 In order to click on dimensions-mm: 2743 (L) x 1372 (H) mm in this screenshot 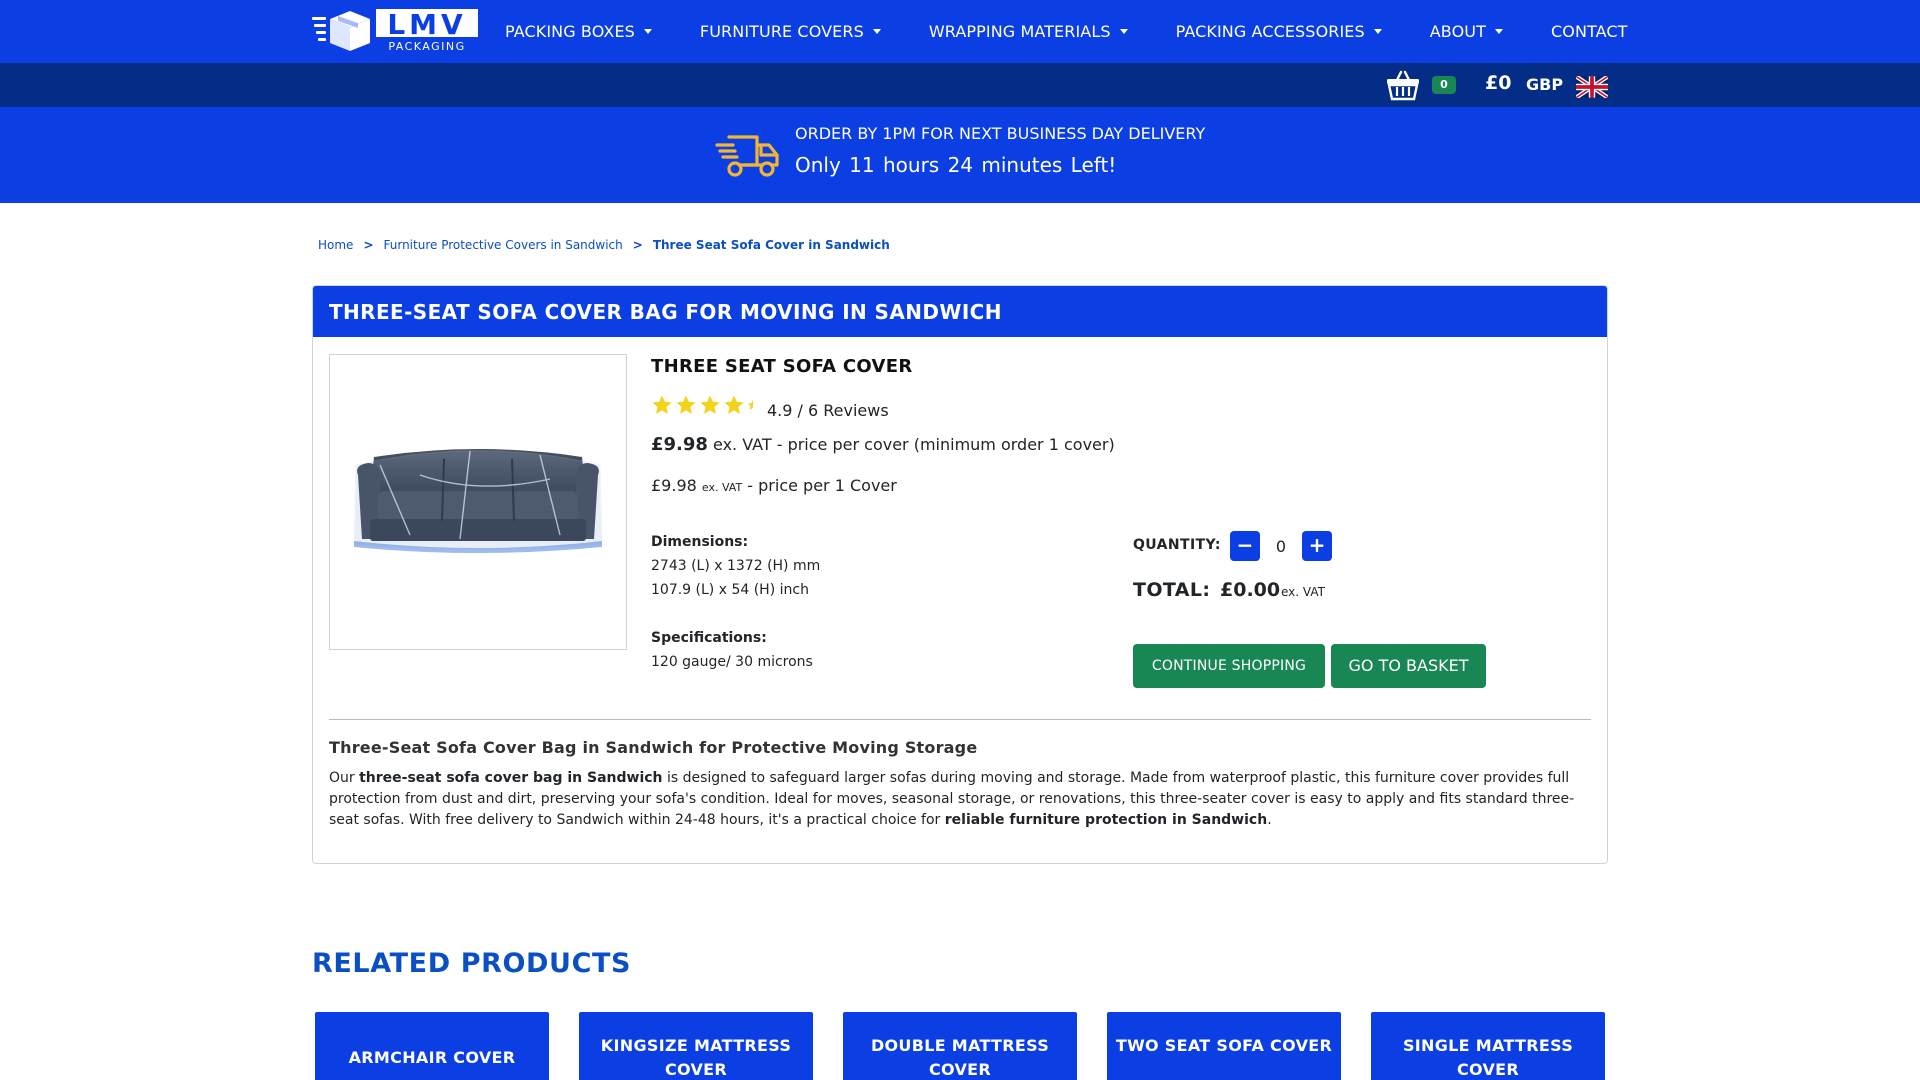, I will do `click(736, 566)`.